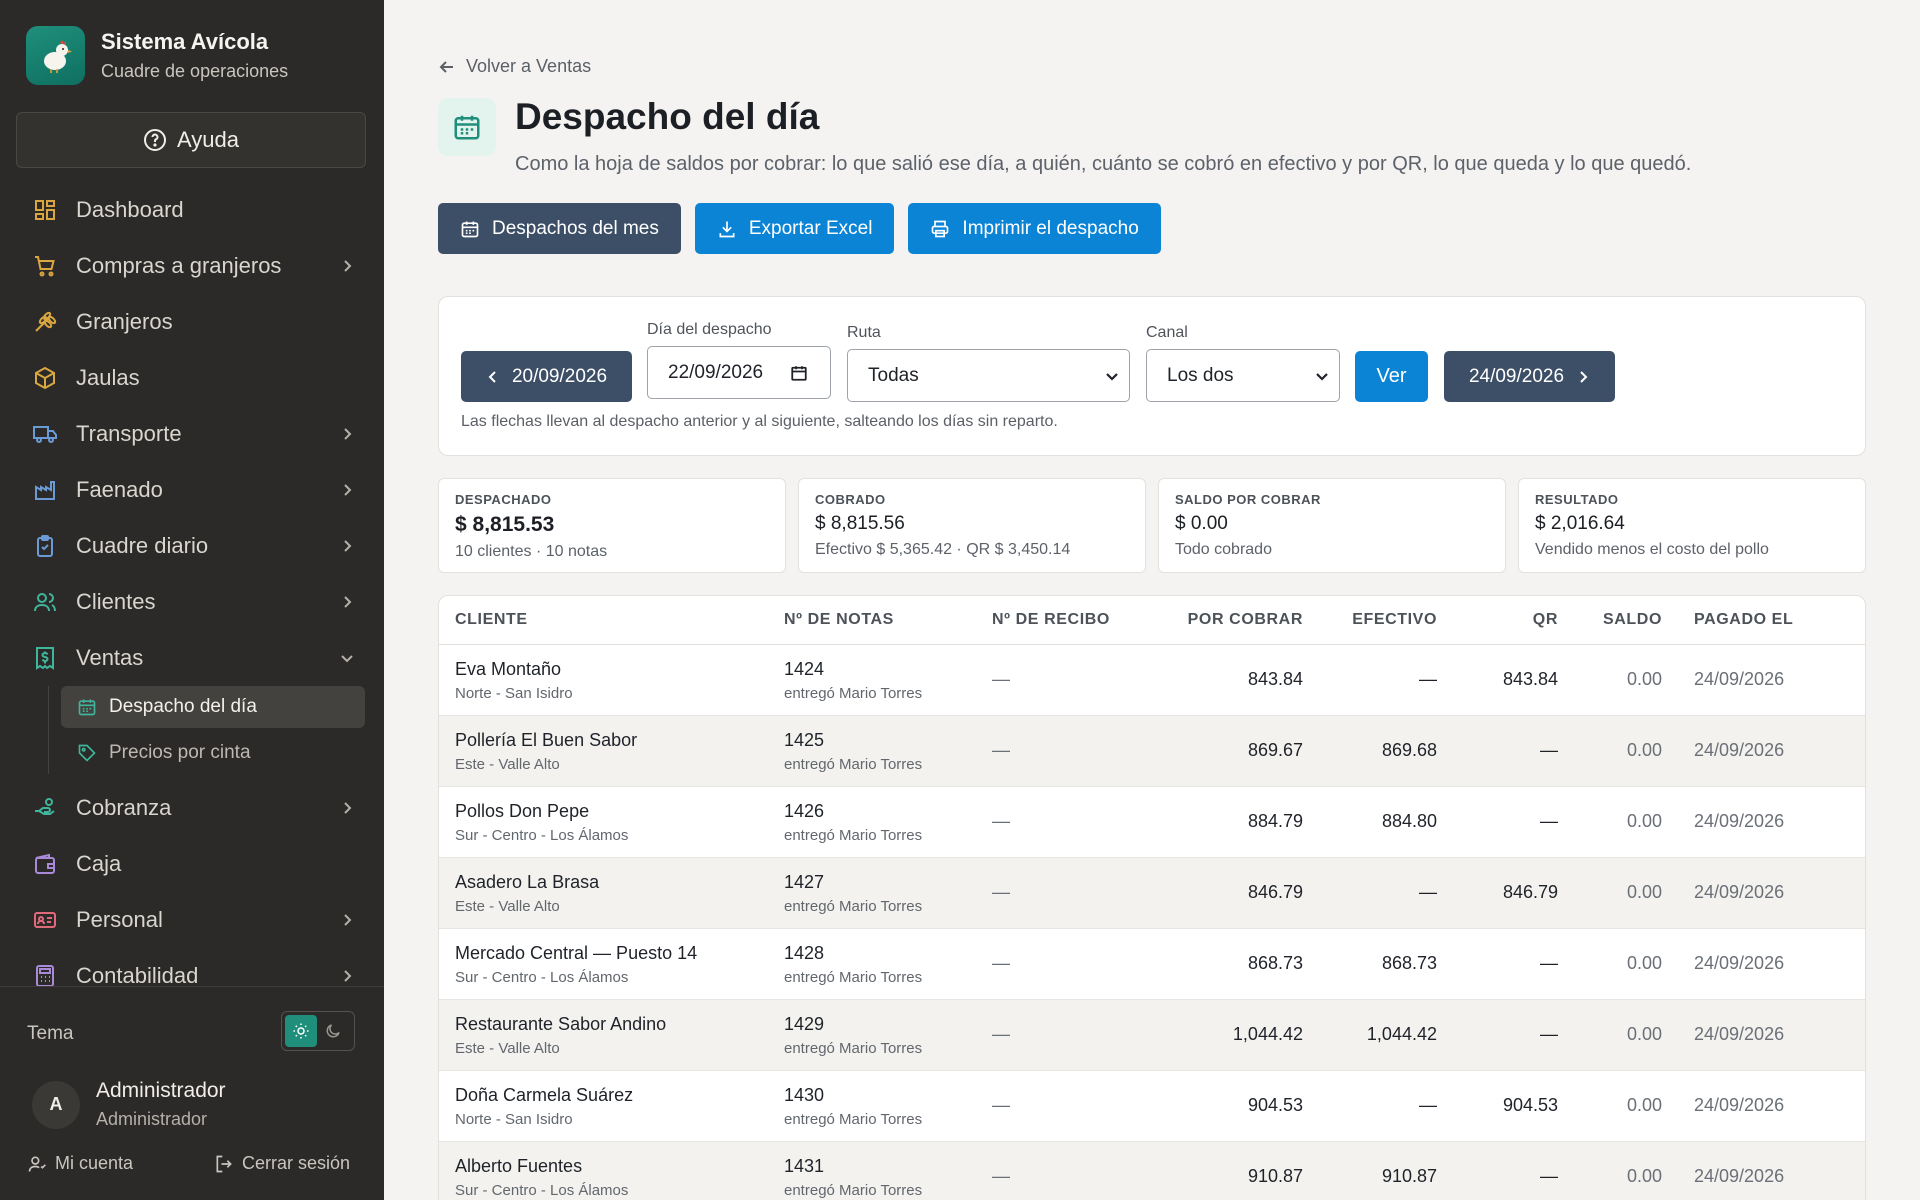 This screenshot has height=1200, width=1920. Describe the element at coordinates (1632, 620) in the screenshot. I see `col-saldo: SALDO` at that location.